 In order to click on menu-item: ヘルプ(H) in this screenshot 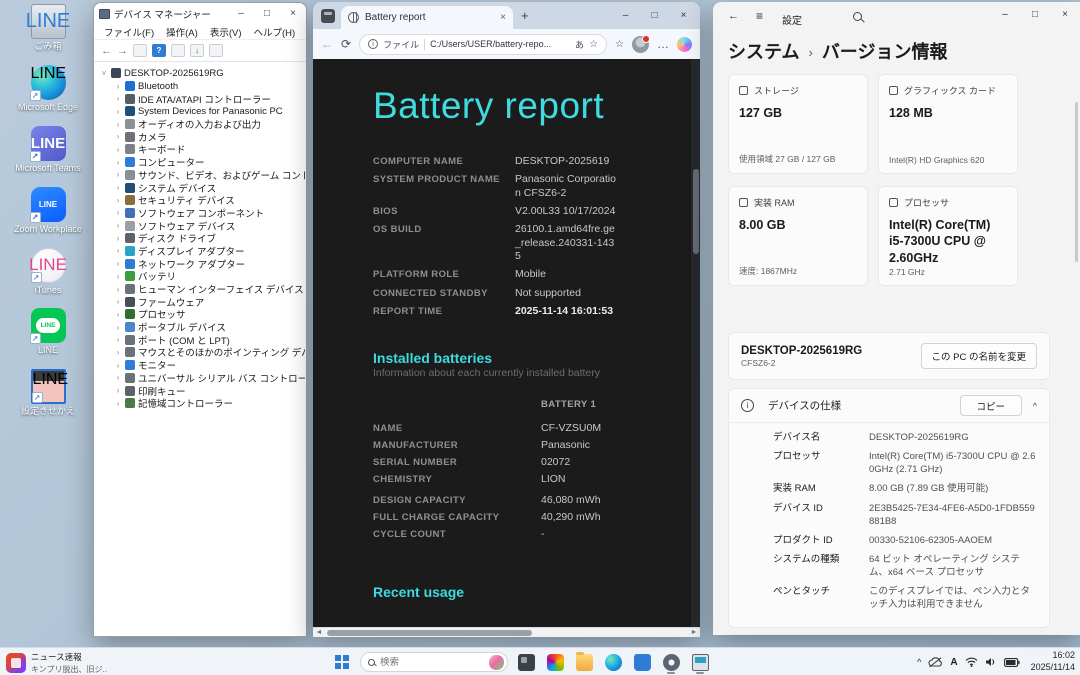, I will do `click(274, 32)`.